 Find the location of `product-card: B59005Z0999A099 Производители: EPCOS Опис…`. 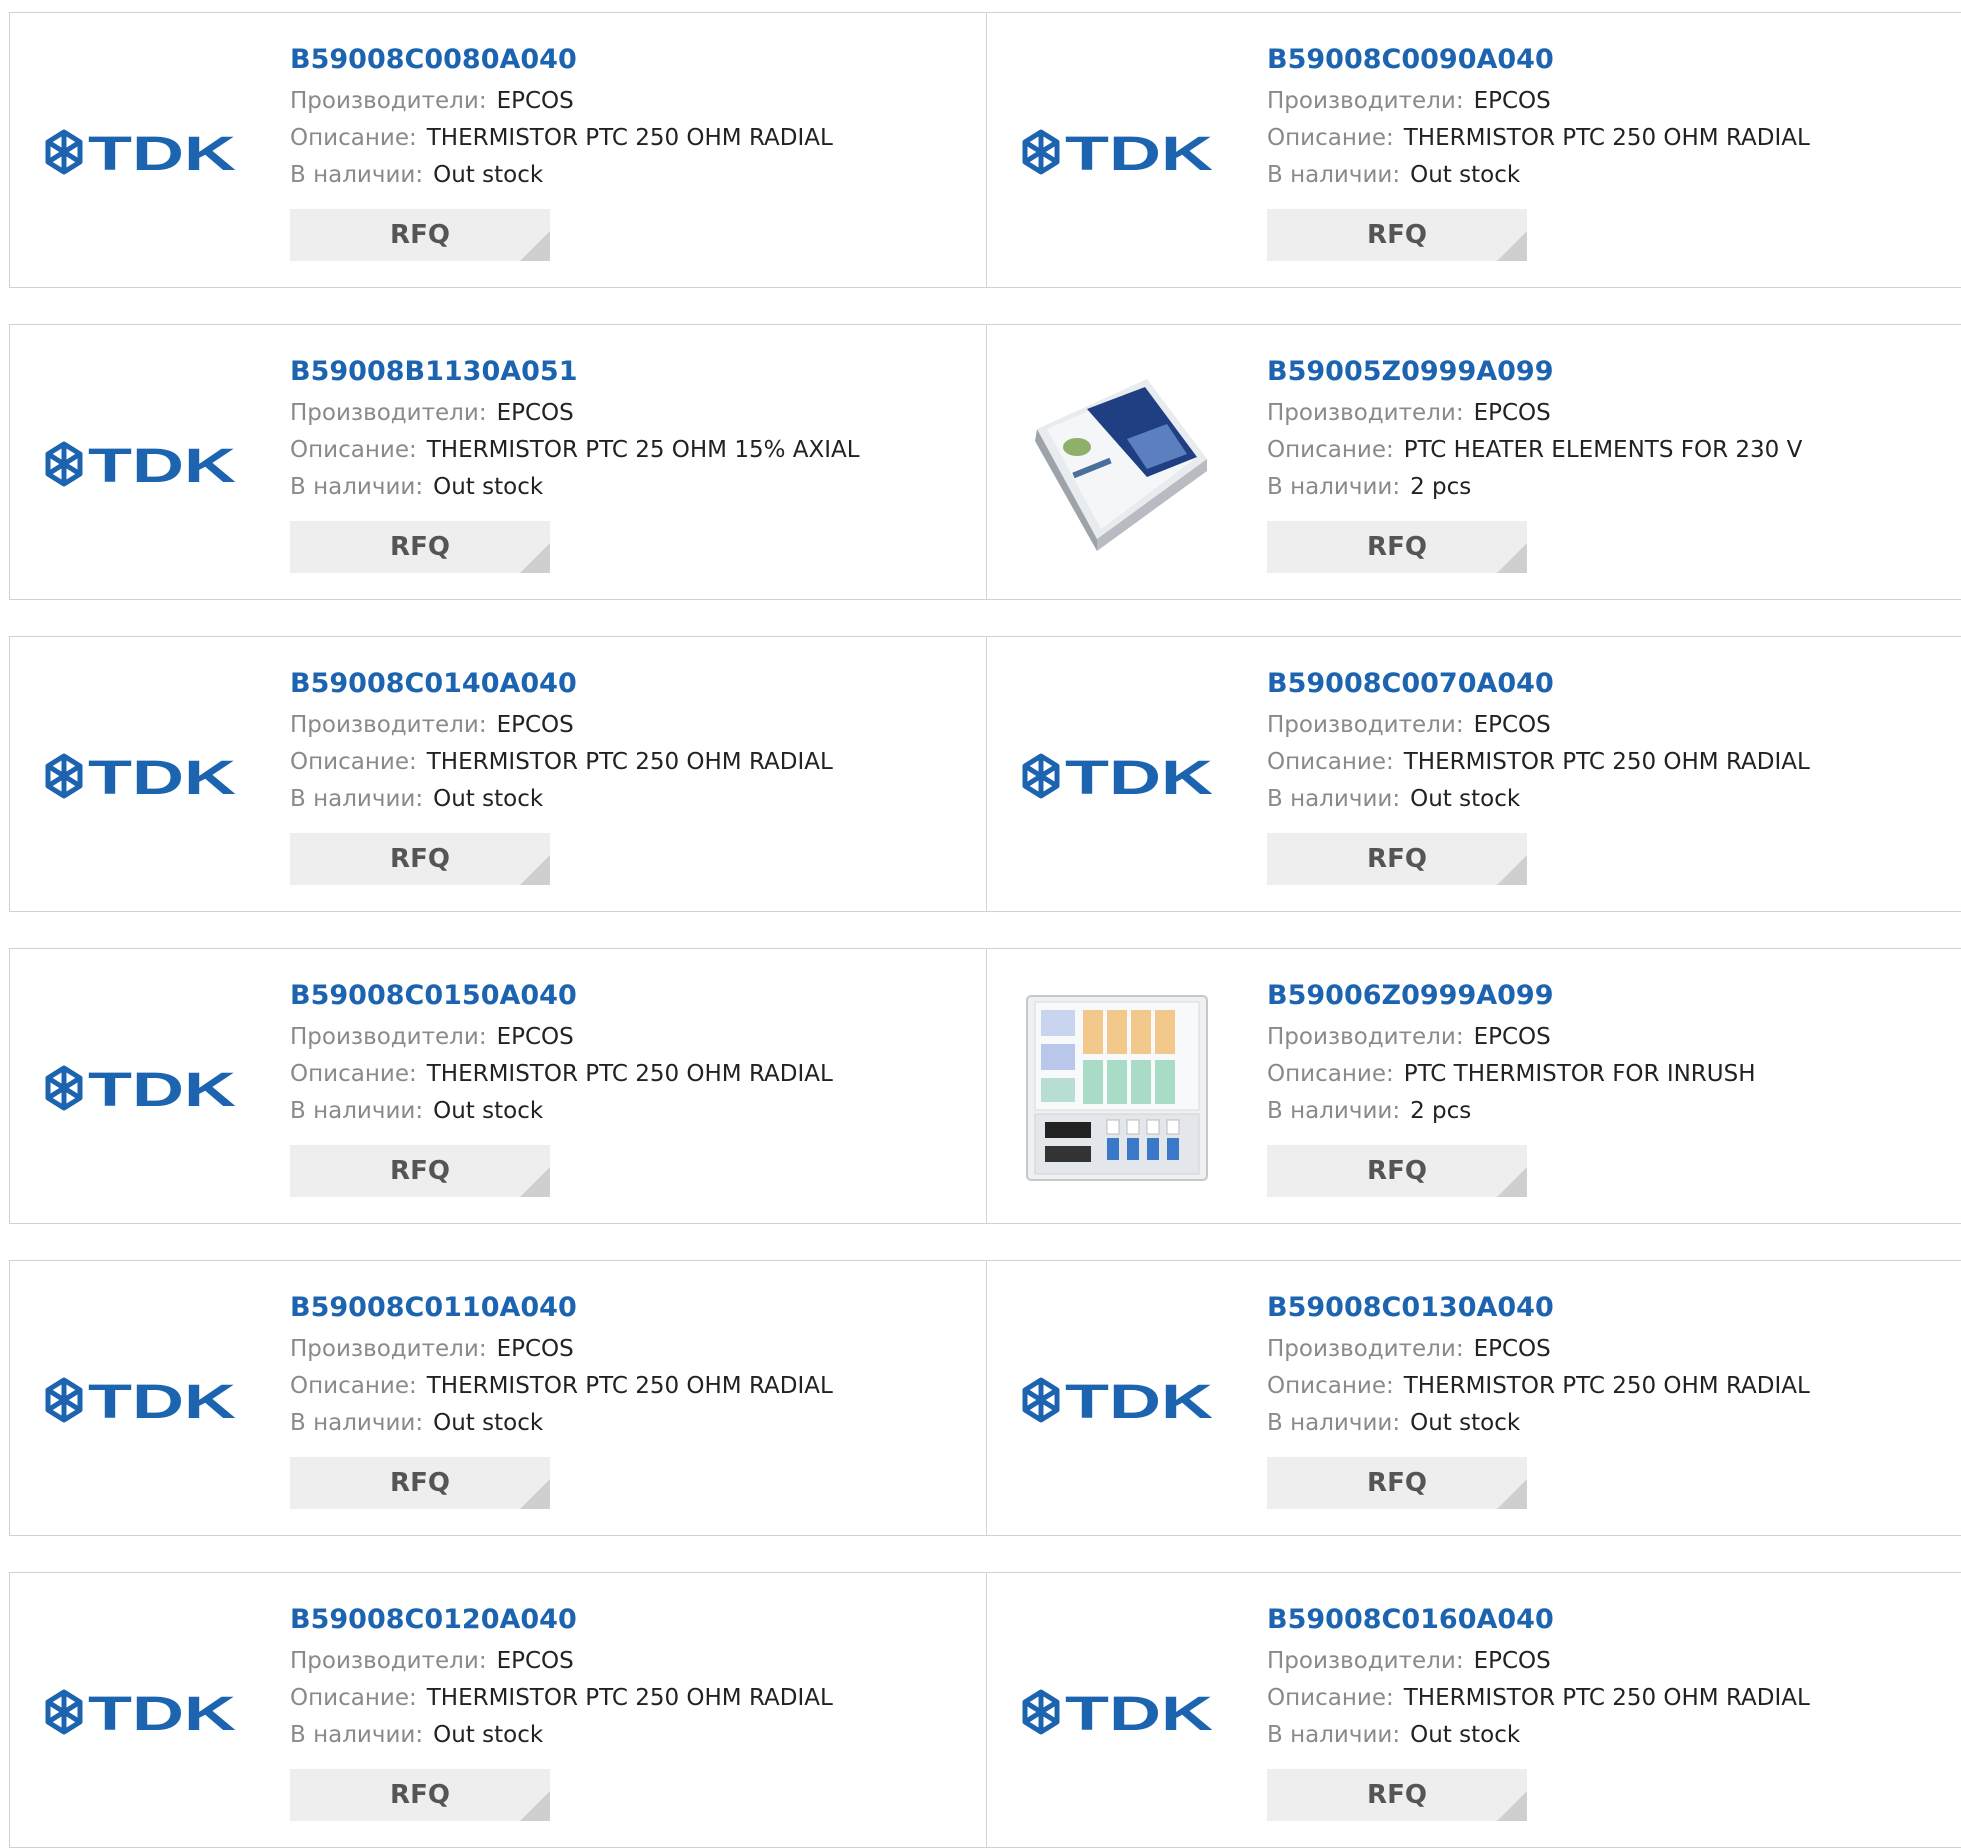

product-card: B59005Z0999A099 Производители: EPCOS Опис… is located at coordinates (1474, 462).